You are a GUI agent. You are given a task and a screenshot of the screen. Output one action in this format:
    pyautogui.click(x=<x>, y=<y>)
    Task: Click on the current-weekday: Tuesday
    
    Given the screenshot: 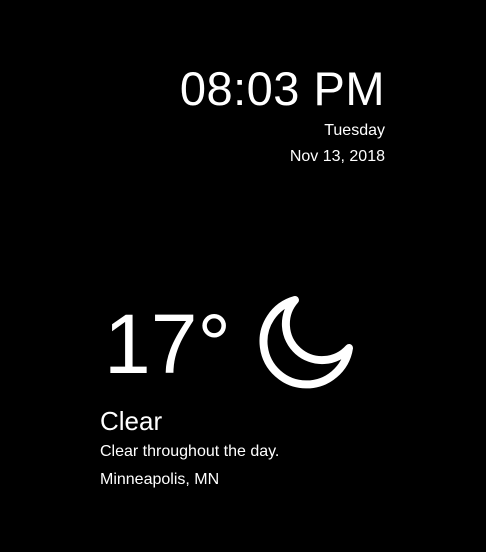 What is the action you would take?
    pyautogui.click(x=354, y=130)
    